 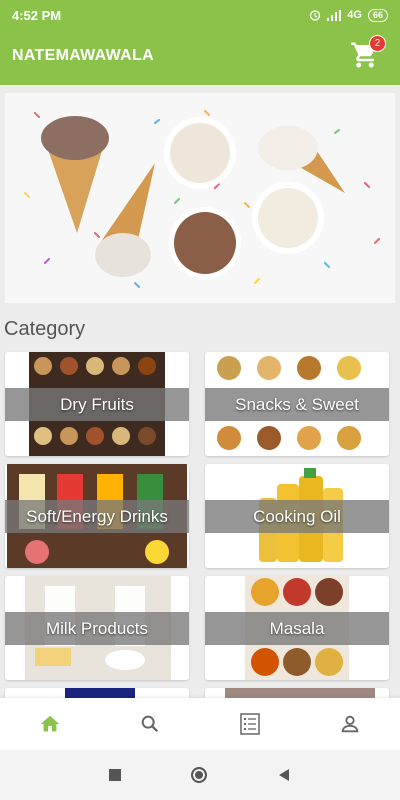 I want to click on recent-apps-button, so click(x=115, y=775).